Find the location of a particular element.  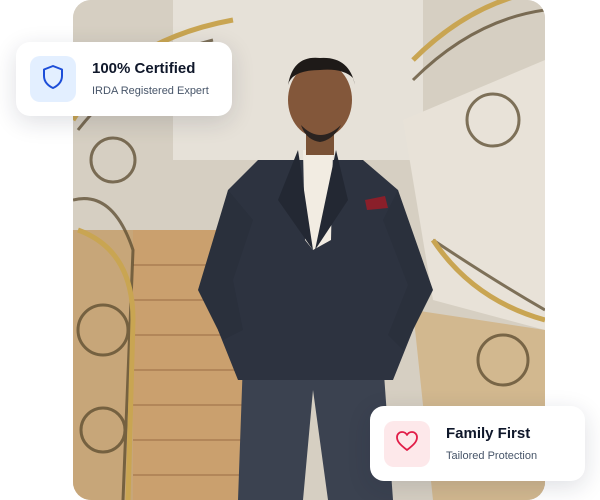

shield-icon is located at coordinates (53, 79).